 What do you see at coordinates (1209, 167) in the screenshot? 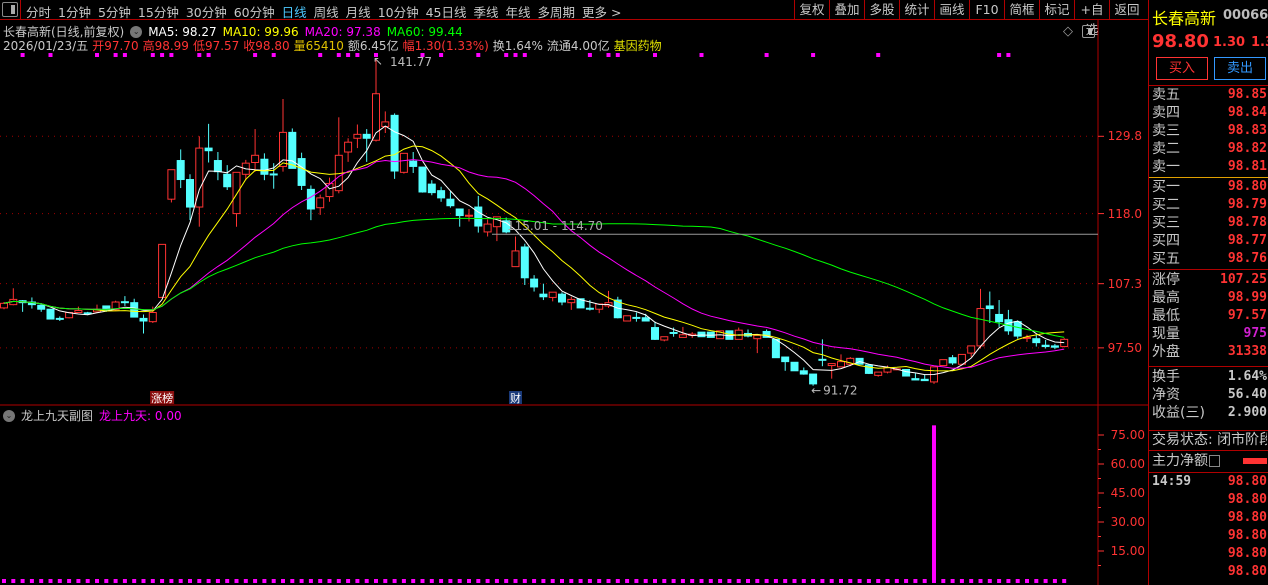
I see `ask-row: 卖一 98.81` at bounding box center [1209, 167].